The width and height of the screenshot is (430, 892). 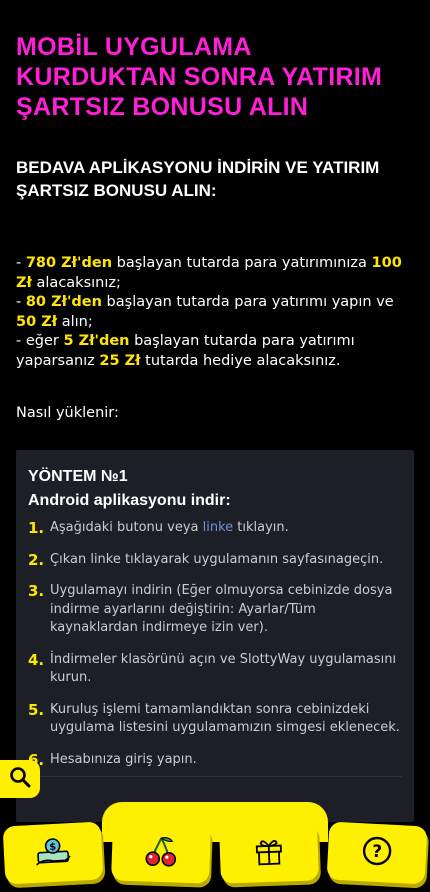 I want to click on cherry-icon, so click(x=160, y=852).